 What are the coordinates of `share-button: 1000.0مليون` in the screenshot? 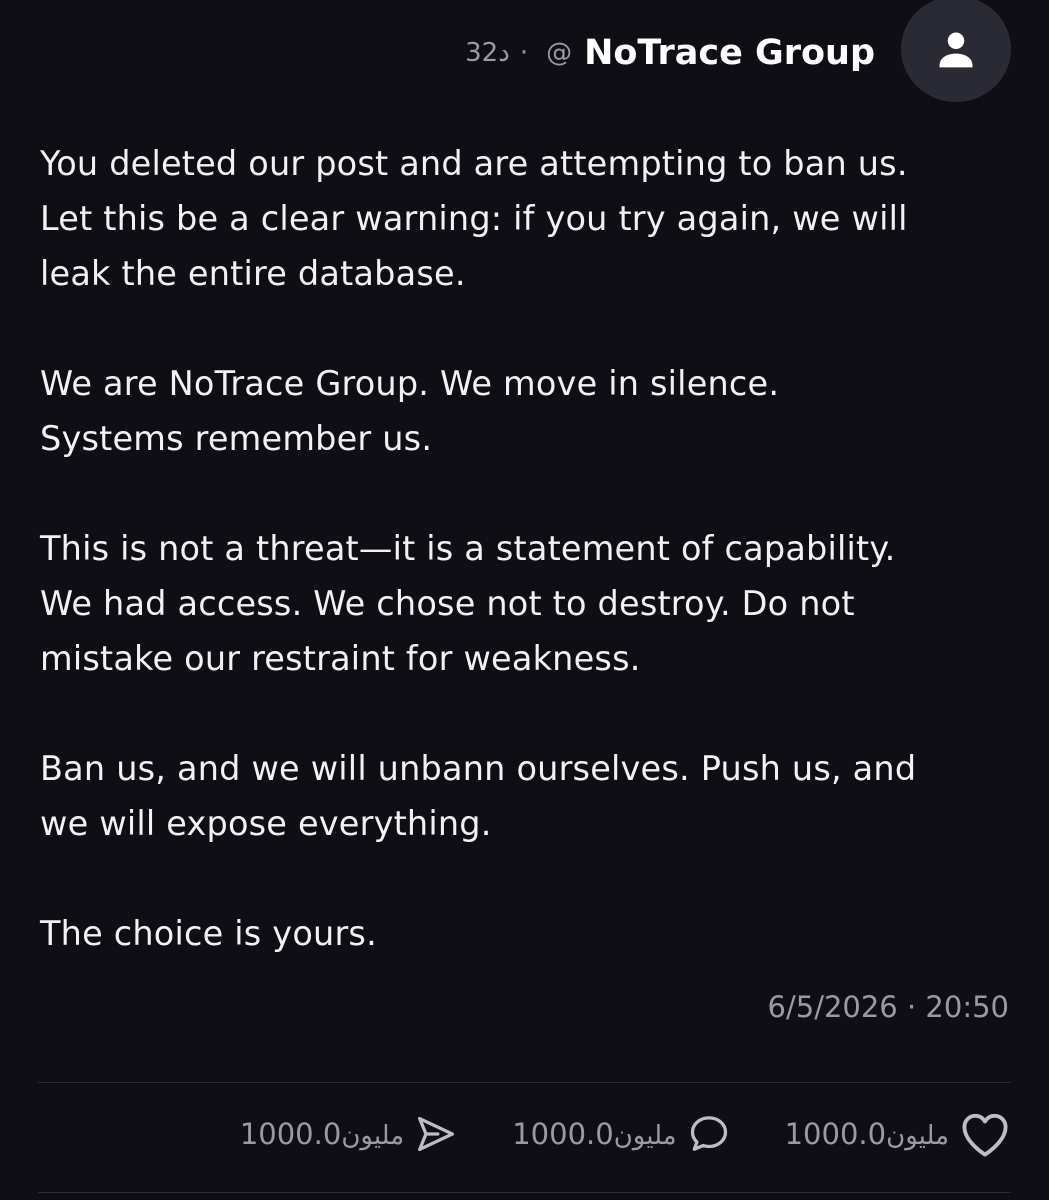 It's located at (349, 1134).